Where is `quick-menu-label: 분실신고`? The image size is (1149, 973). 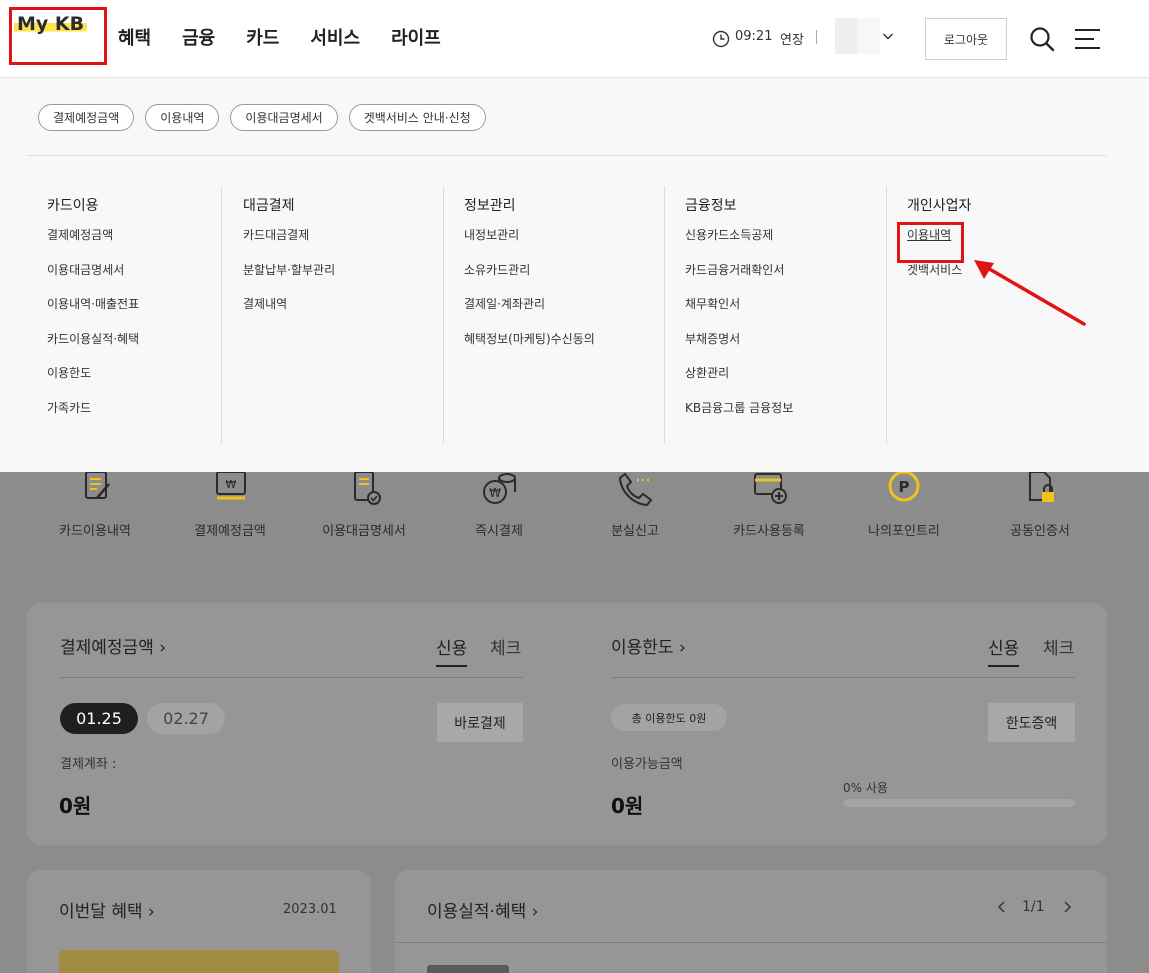 quick-menu-label: 분실신고 is located at coordinates (635, 531).